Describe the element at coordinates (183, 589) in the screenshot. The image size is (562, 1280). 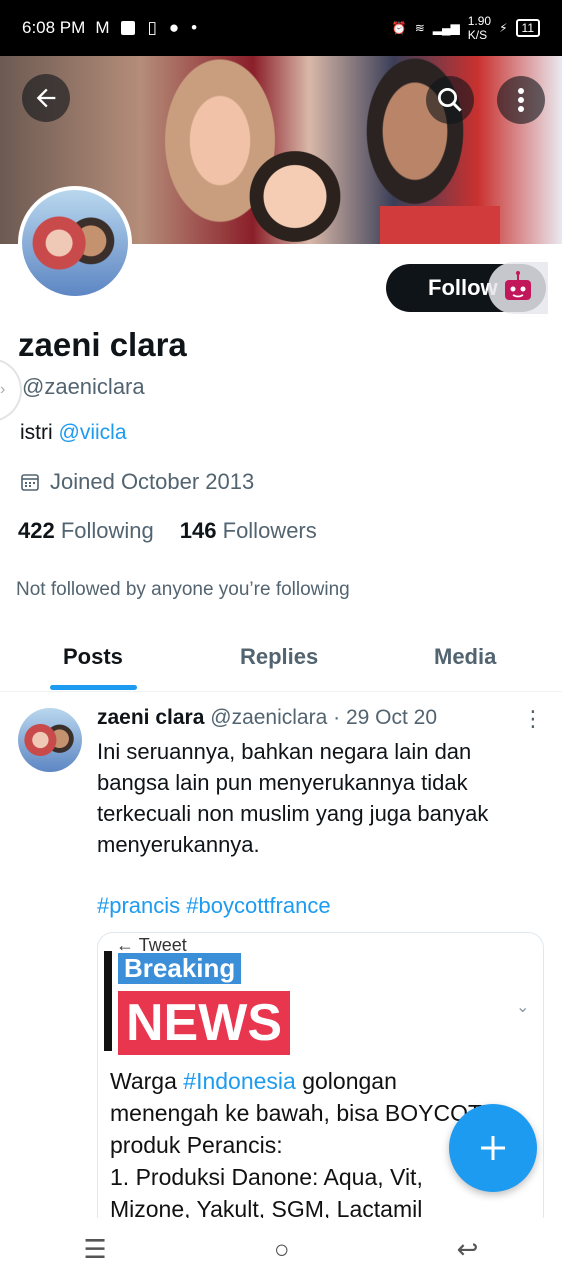
I see `not-followed-notice: Not followed by anyone you’re following` at that location.